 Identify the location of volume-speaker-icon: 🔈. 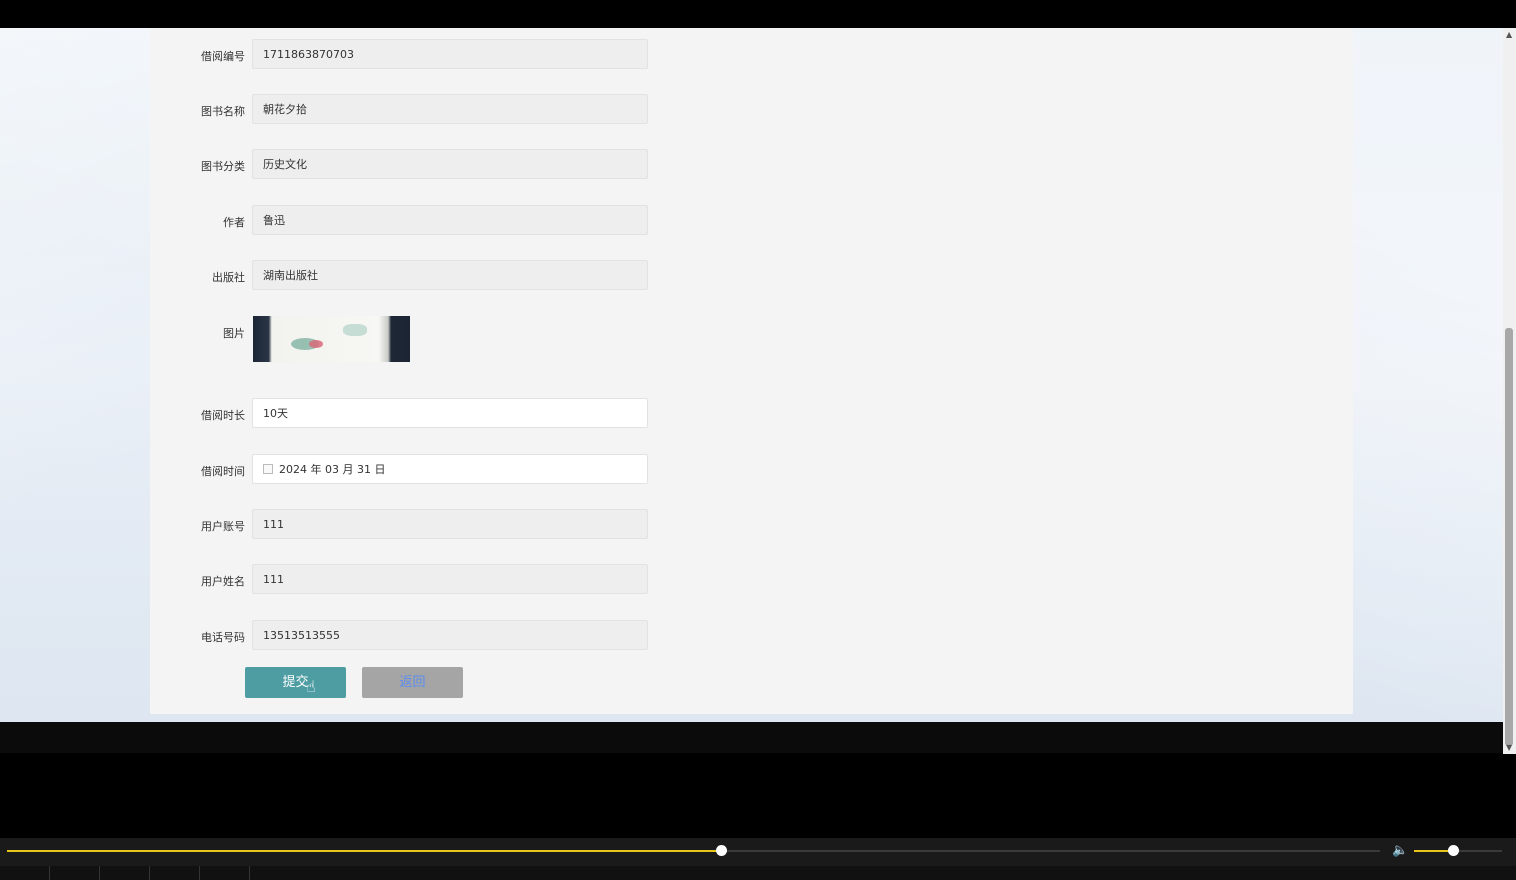
(1400, 850).